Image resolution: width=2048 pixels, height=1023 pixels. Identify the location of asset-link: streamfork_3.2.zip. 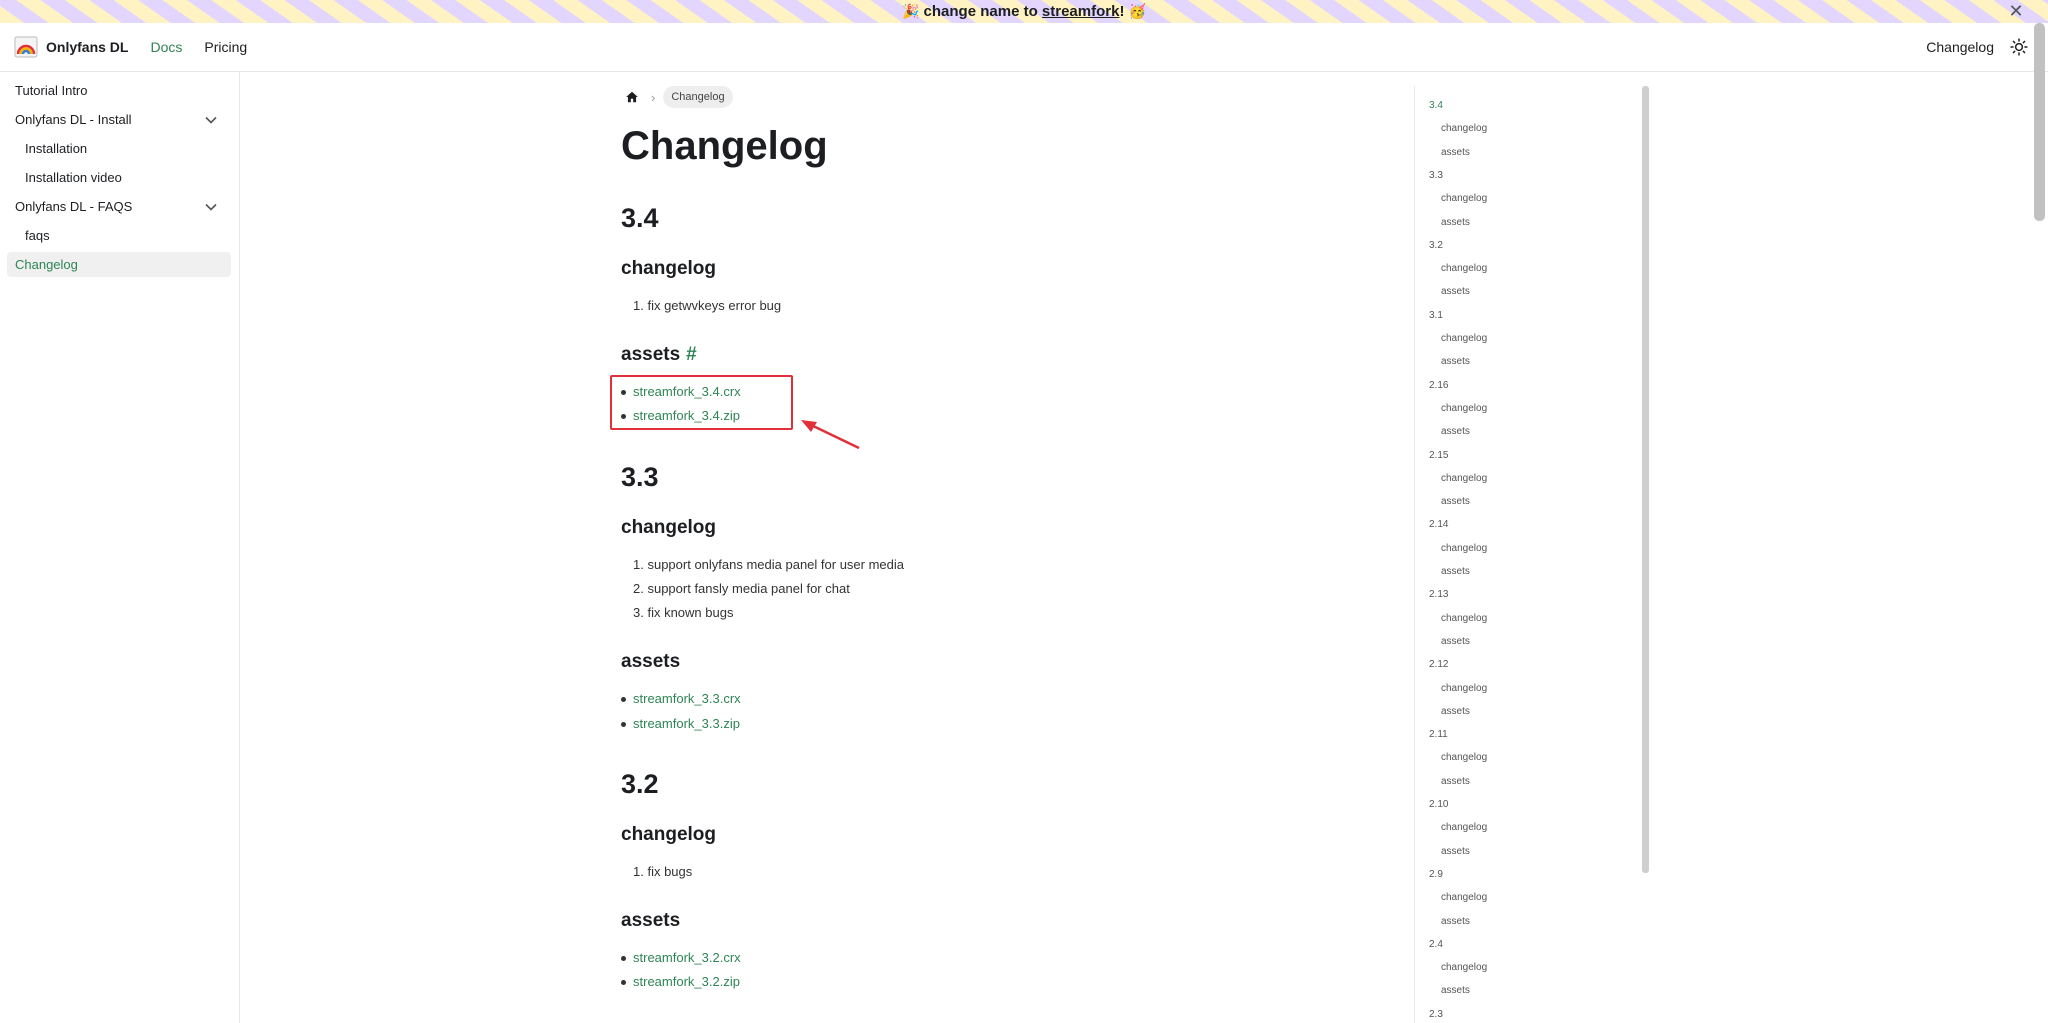
(686, 981).